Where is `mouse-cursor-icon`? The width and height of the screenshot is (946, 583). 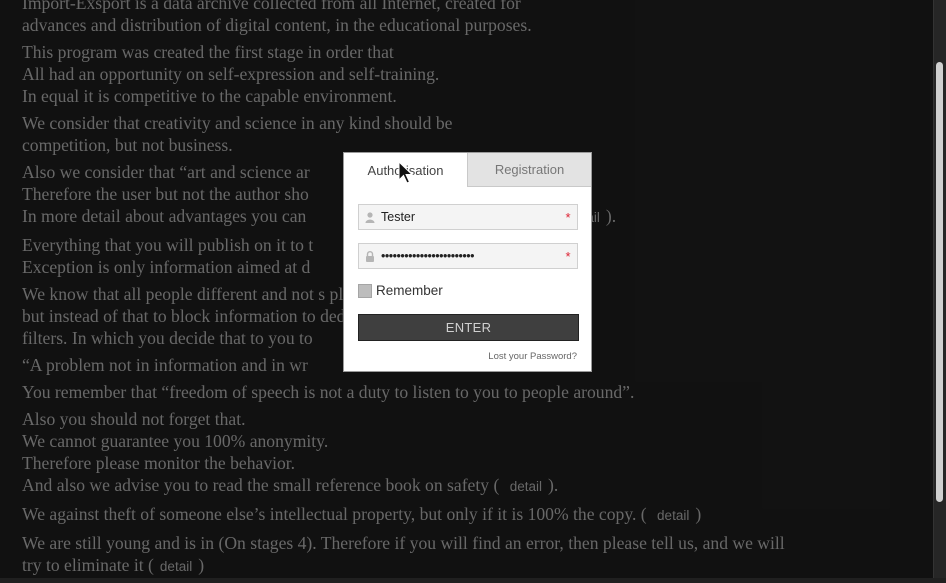
mouse-cursor-icon is located at coordinates (406, 175).